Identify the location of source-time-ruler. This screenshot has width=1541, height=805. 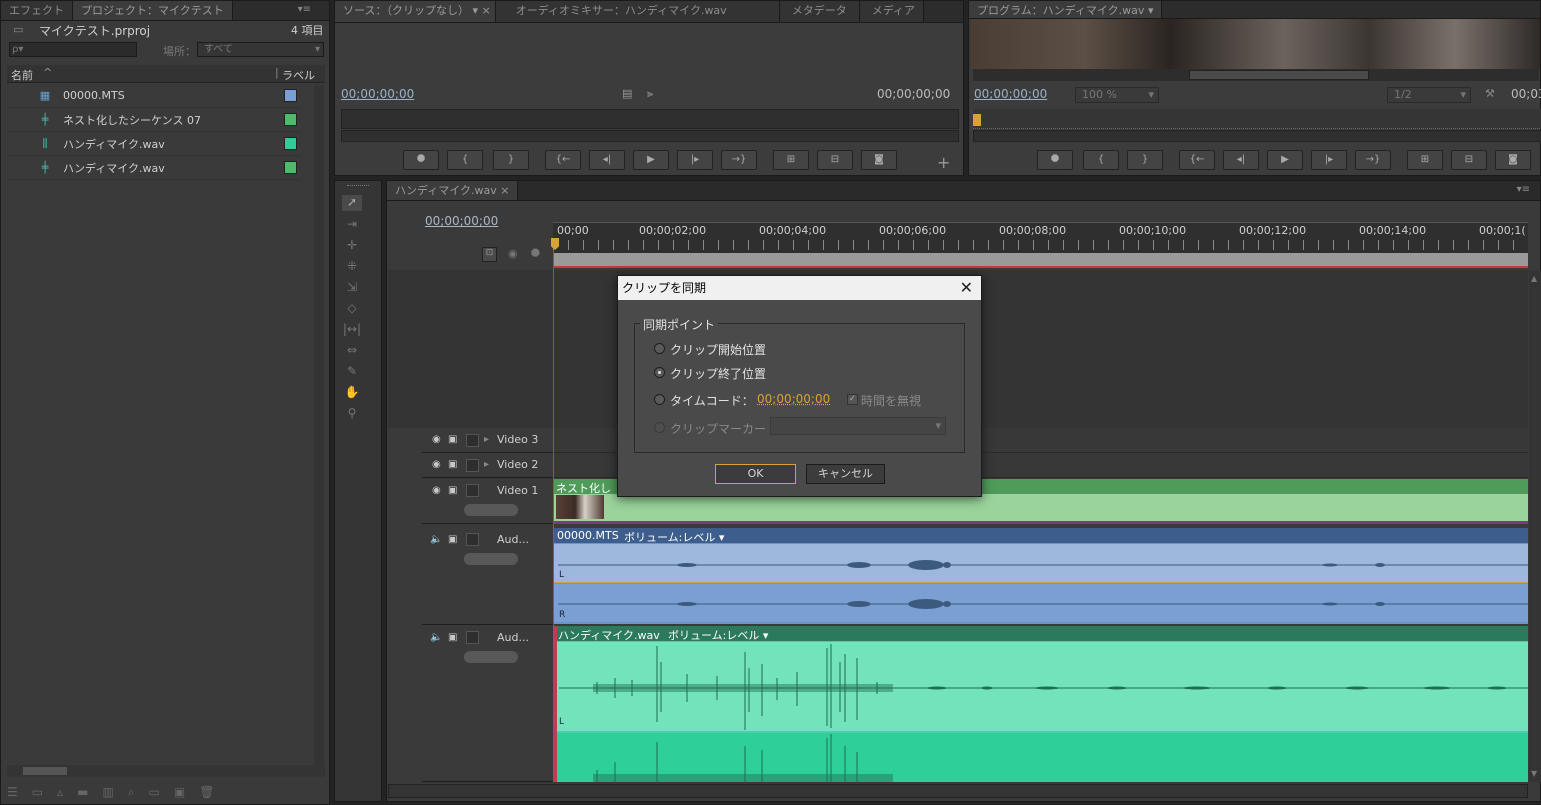
(650, 119).